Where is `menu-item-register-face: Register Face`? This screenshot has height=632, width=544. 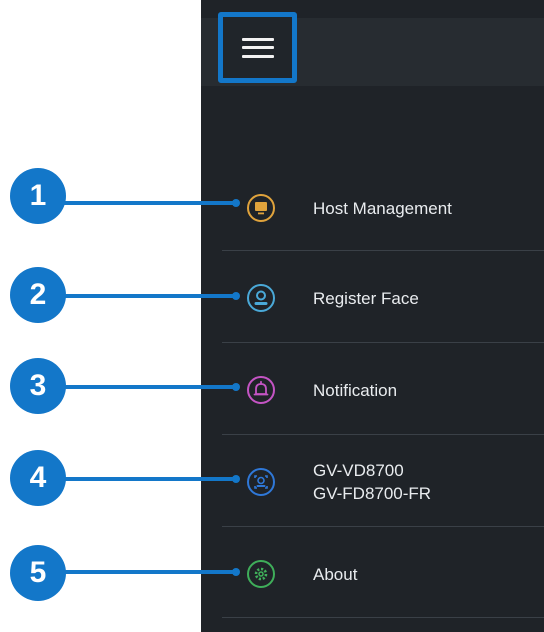 menu-item-register-face: Register Face is located at coordinates (383, 298).